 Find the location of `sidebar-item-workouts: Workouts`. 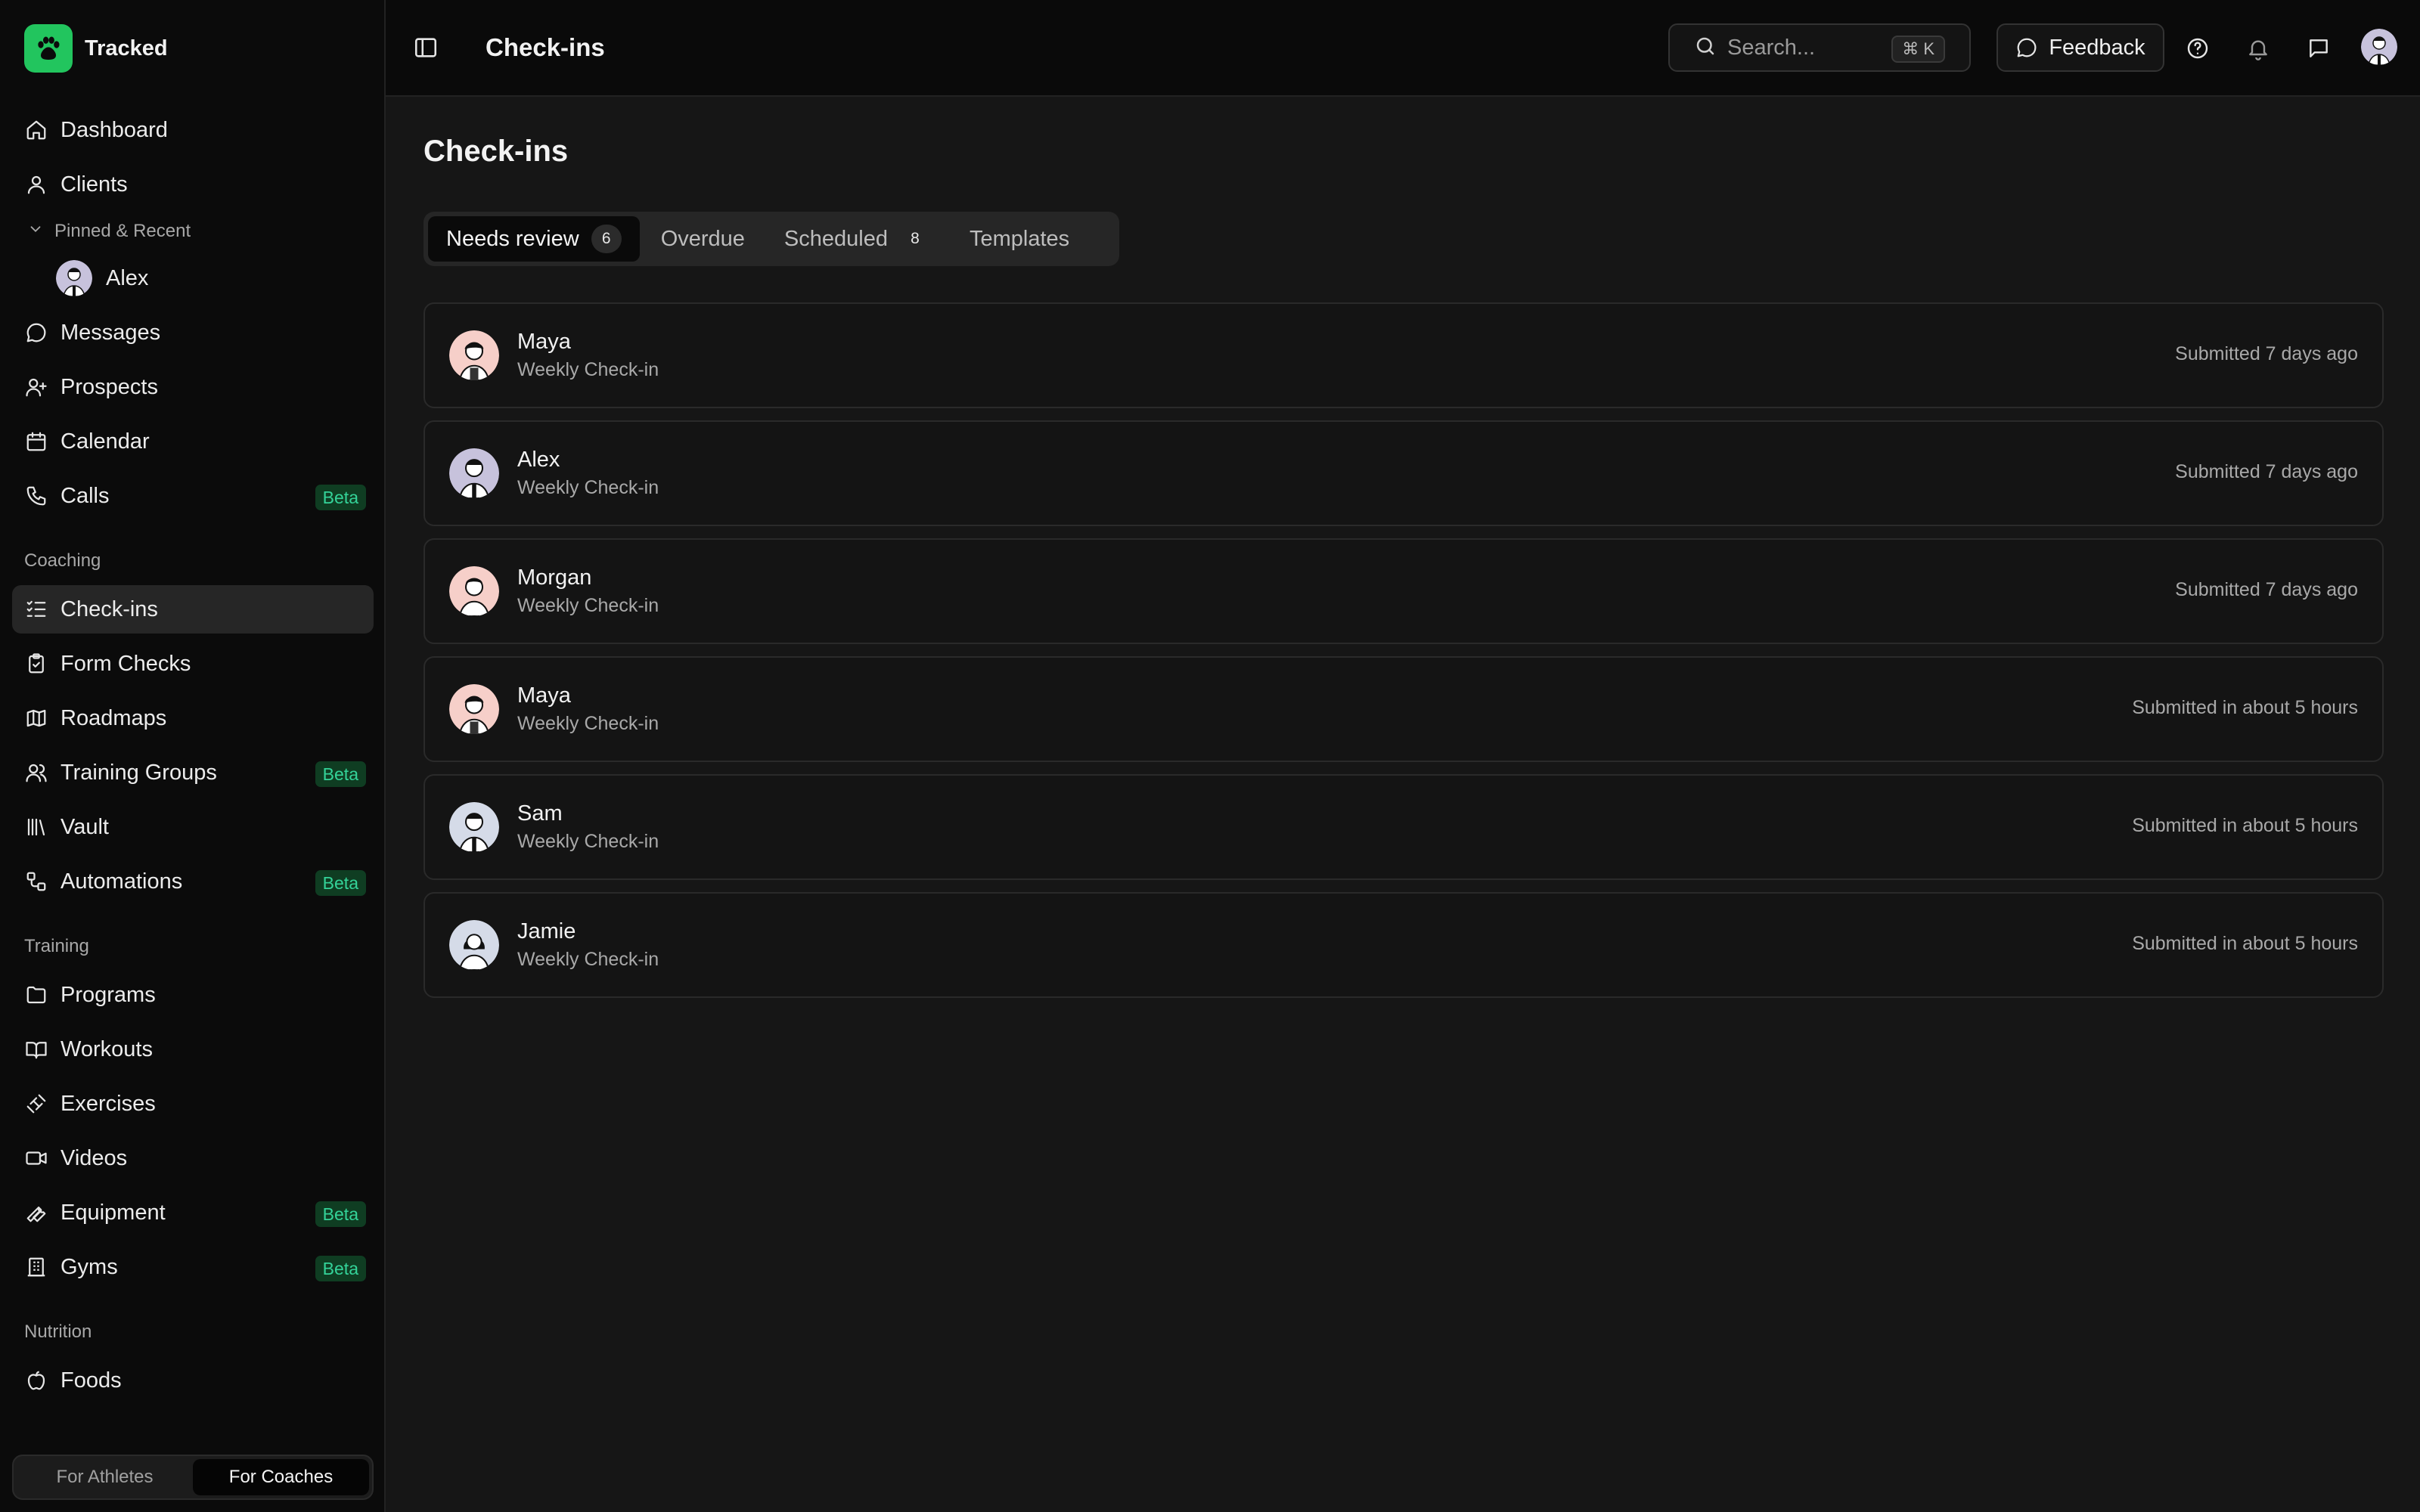

sidebar-item-workouts: Workouts is located at coordinates (193, 1049).